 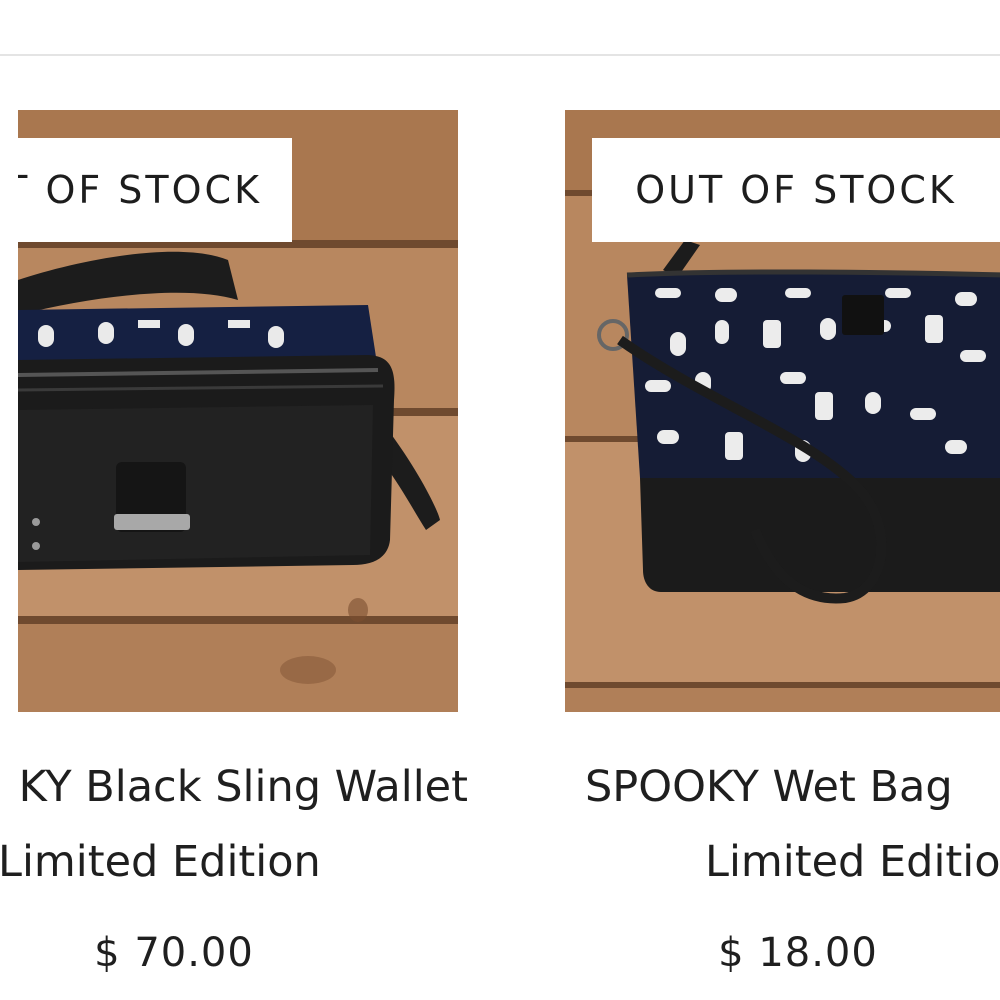 I want to click on product-title: SPOOKY Wet Bag Limited Editio, so click(x=792, y=825).